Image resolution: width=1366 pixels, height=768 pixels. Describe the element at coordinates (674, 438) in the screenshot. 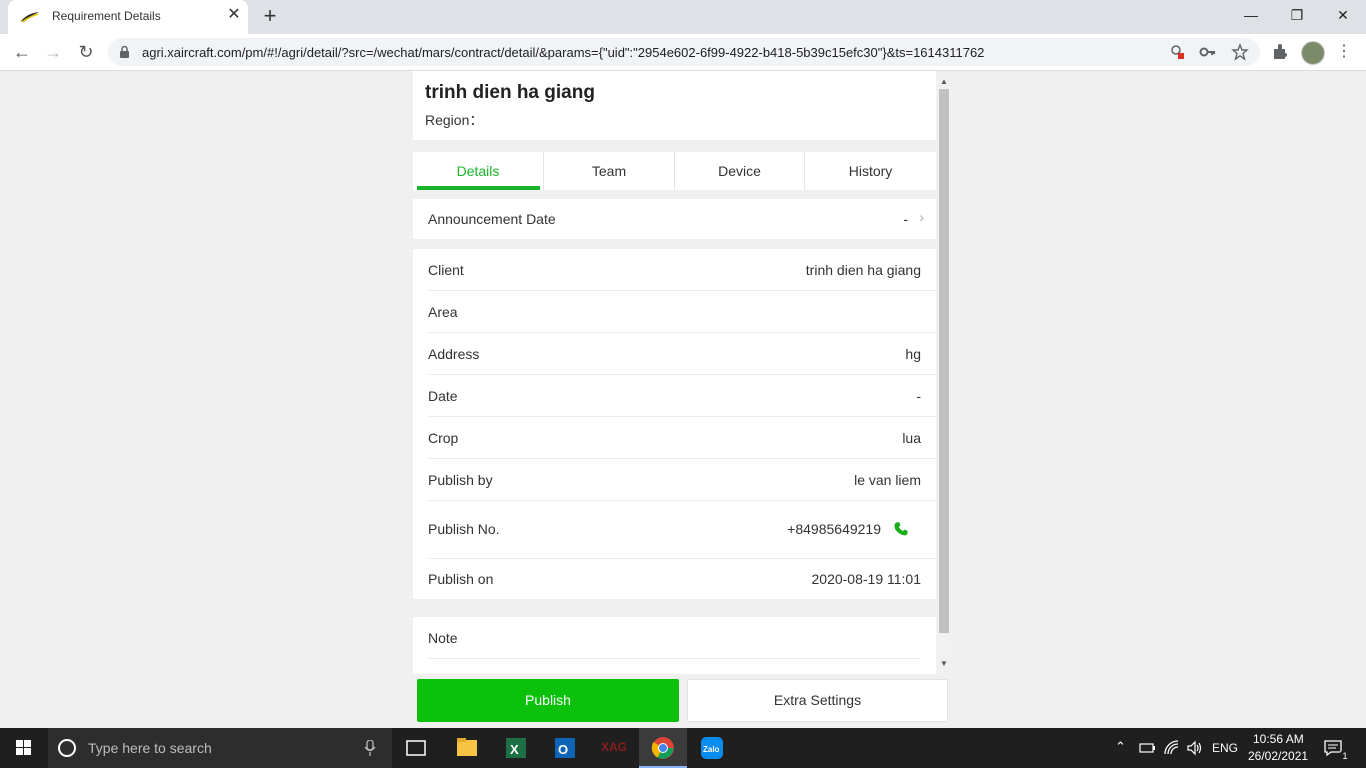

I see `list-item: Crop lua` at that location.